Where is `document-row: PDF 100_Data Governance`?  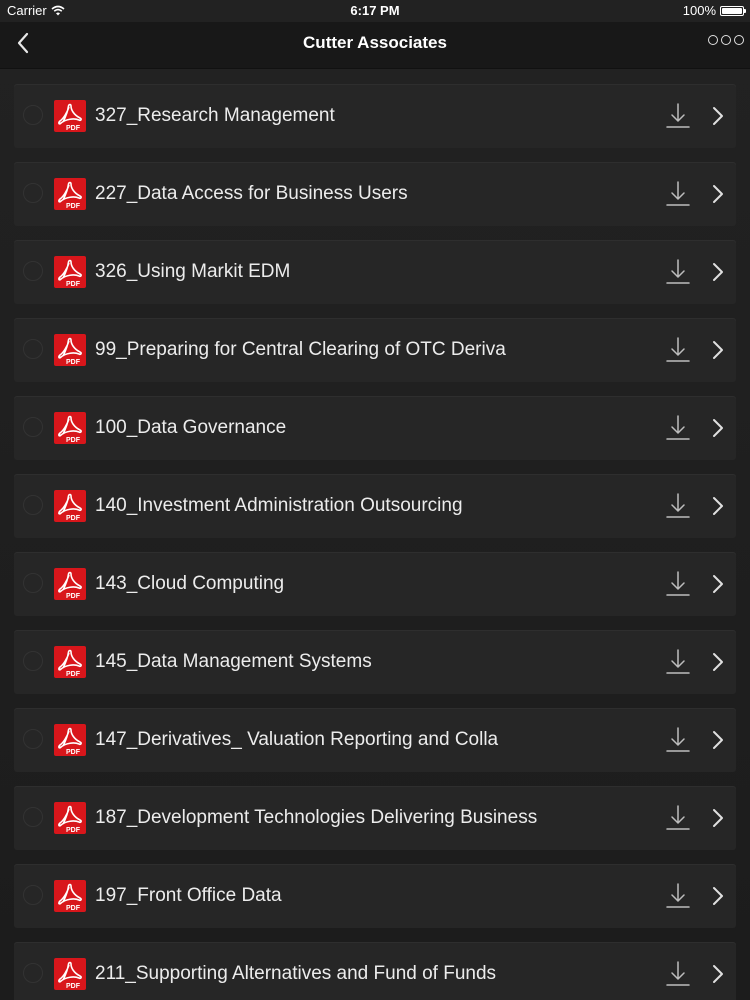
document-row: PDF 100_Data Governance is located at coordinates (375, 428).